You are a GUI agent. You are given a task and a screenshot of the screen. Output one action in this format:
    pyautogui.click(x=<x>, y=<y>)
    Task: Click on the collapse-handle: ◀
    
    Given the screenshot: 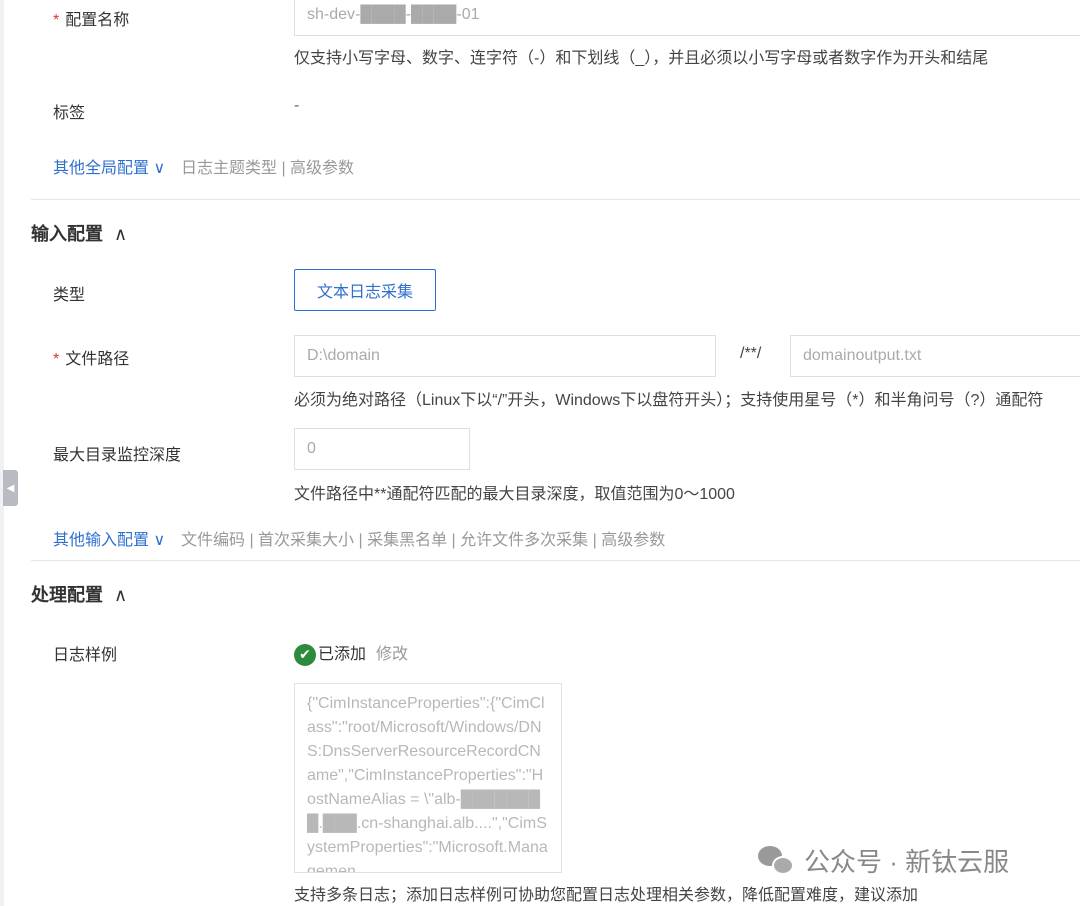 What is the action you would take?
    pyautogui.click(x=10, y=488)
    